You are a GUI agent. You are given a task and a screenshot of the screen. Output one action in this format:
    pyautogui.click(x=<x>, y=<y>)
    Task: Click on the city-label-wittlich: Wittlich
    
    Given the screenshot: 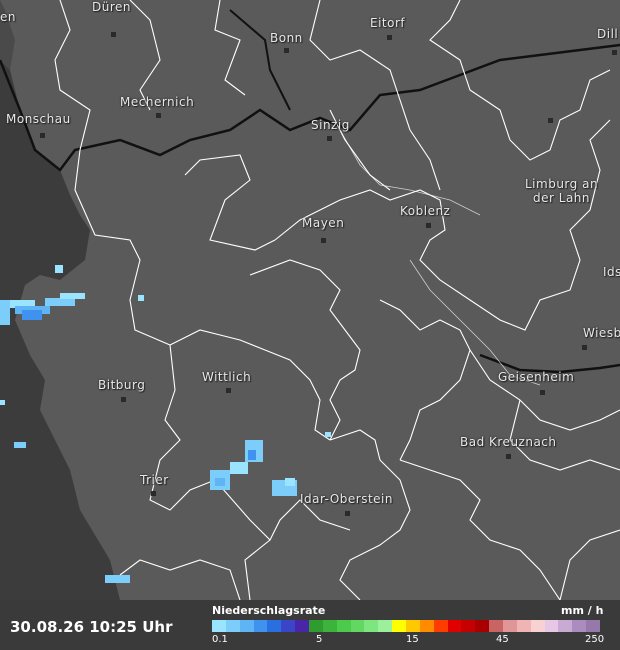 What is the action you would take?
    pyautogui.click(x=227, y=377)
    